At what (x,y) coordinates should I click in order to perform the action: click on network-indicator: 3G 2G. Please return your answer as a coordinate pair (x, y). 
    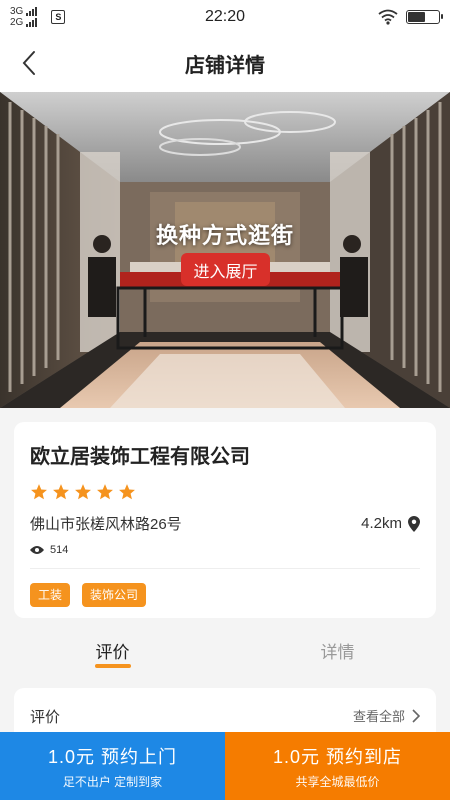
    Looking at the image, I should click on (24, 17).